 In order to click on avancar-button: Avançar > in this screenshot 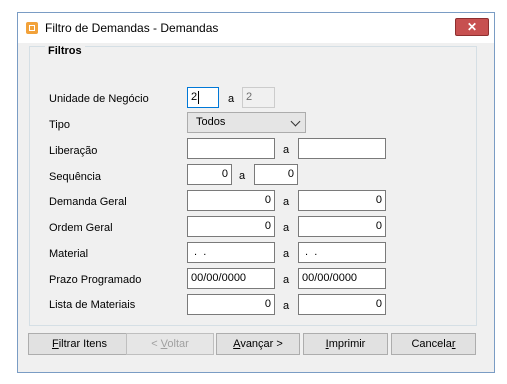, I will do `click(258, 344)`.